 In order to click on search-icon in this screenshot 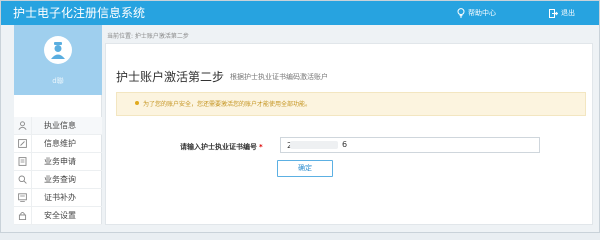, I will do `click(23, 179)`.